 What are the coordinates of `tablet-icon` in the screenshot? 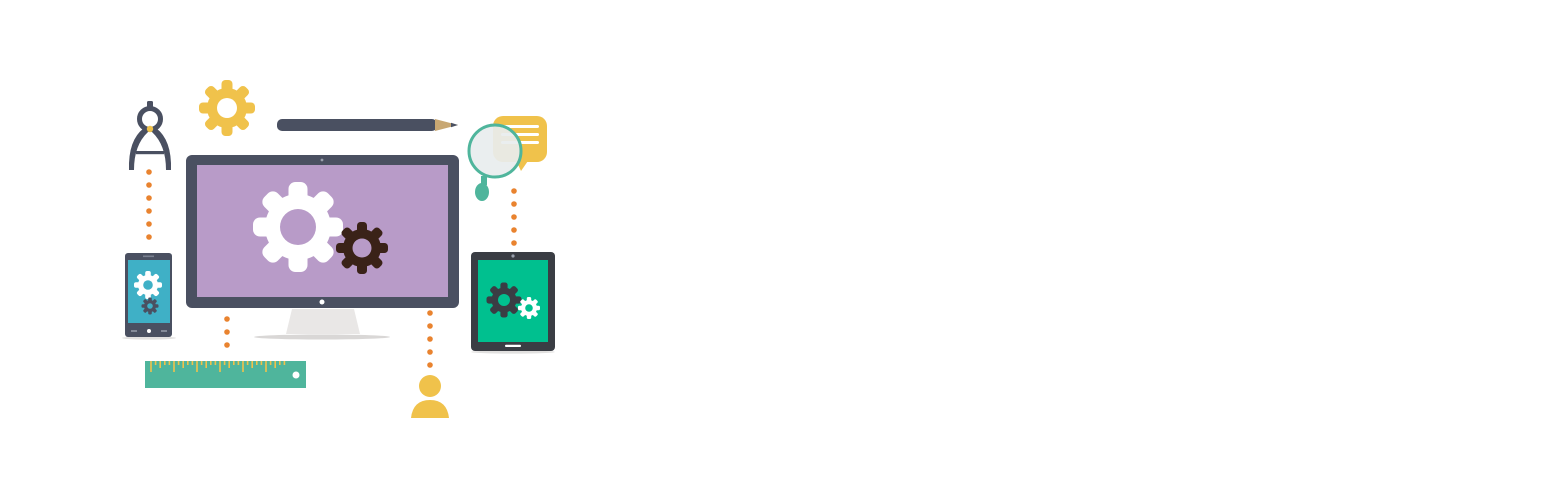 It's located at (513, 303).